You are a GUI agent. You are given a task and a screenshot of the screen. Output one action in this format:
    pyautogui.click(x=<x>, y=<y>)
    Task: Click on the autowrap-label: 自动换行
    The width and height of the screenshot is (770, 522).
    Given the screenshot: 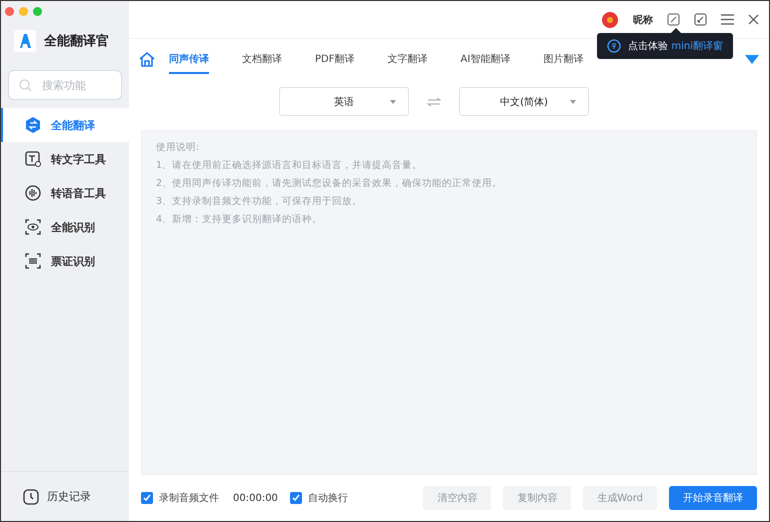 What is the action you would take?
    pyautogui.click(x=328, y=498)
    